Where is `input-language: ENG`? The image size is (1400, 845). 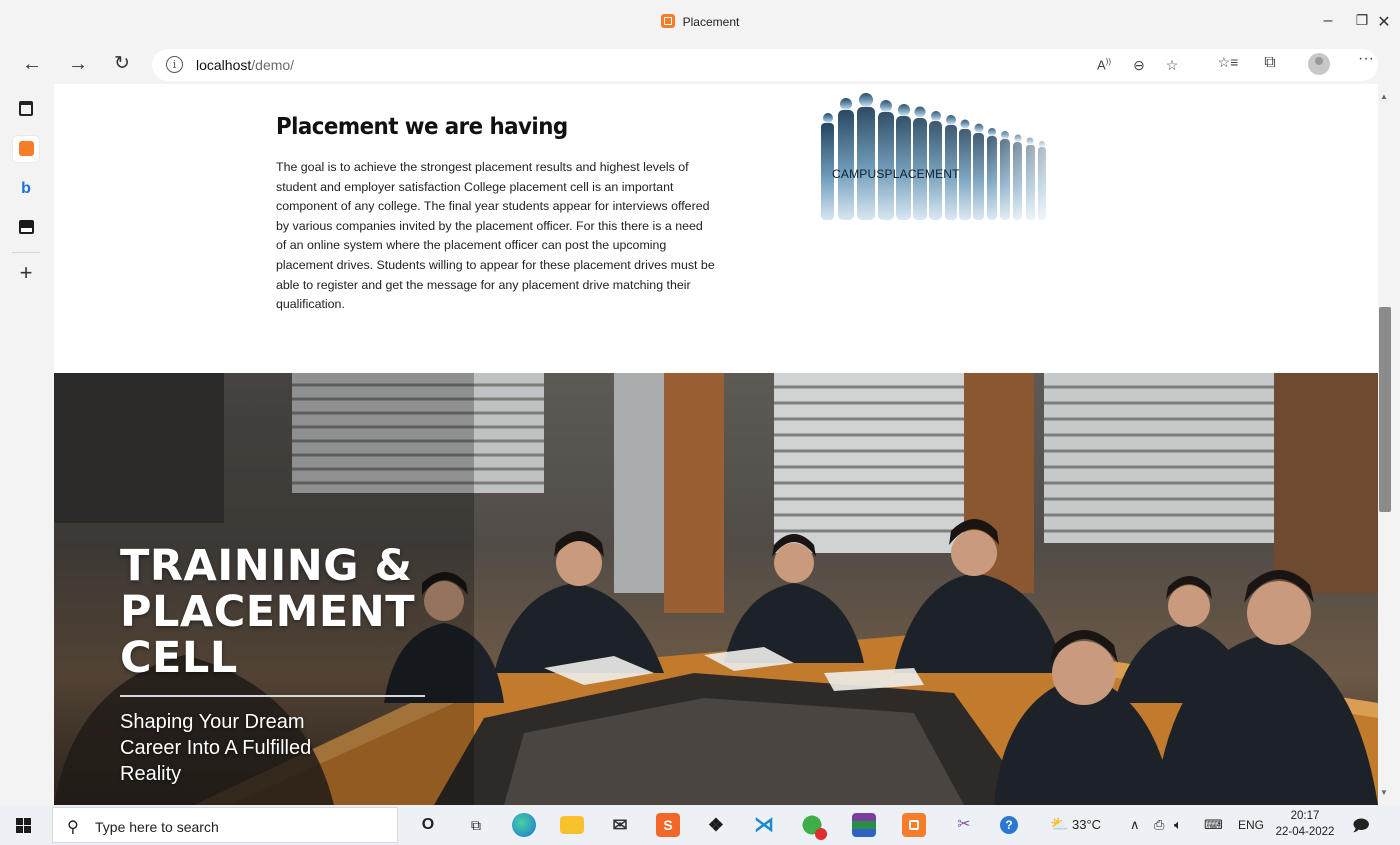 input-language: ENG is located at coordinates (1251, 825).